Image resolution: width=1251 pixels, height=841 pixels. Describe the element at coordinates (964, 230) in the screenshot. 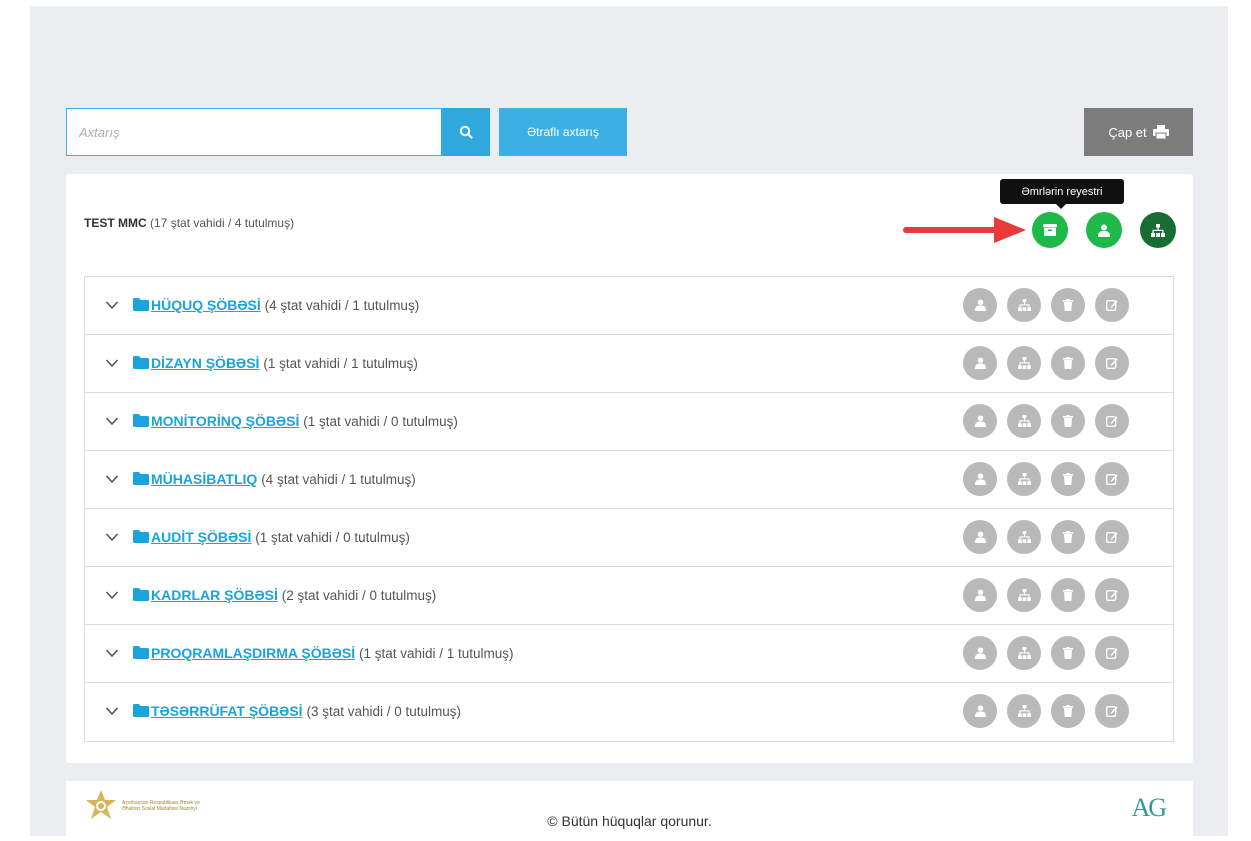

I see `red-arrow-annotation` at that location.